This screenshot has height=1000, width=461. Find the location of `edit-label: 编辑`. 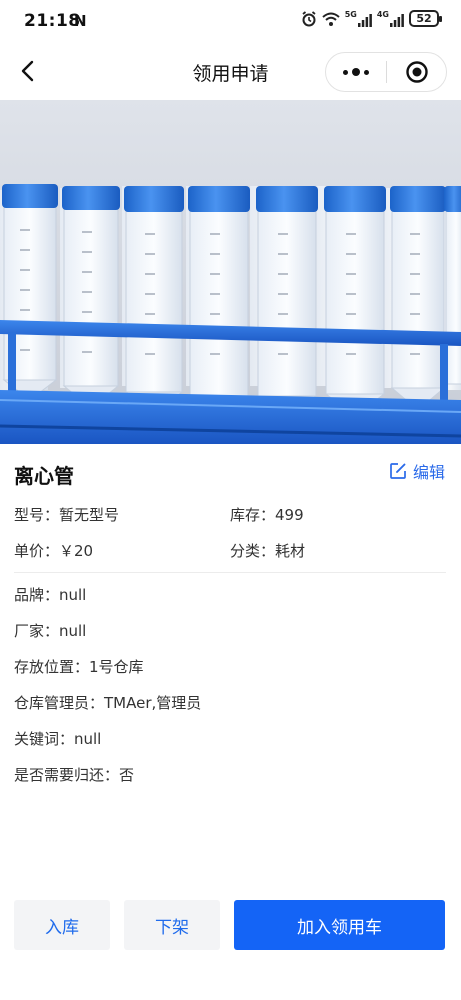

edit-label: 编辑 is located at coordinates (428, 472).